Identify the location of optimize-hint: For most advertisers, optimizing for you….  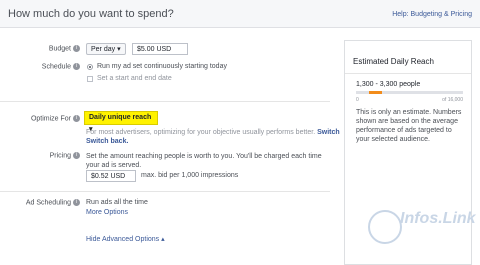
(213, 132).